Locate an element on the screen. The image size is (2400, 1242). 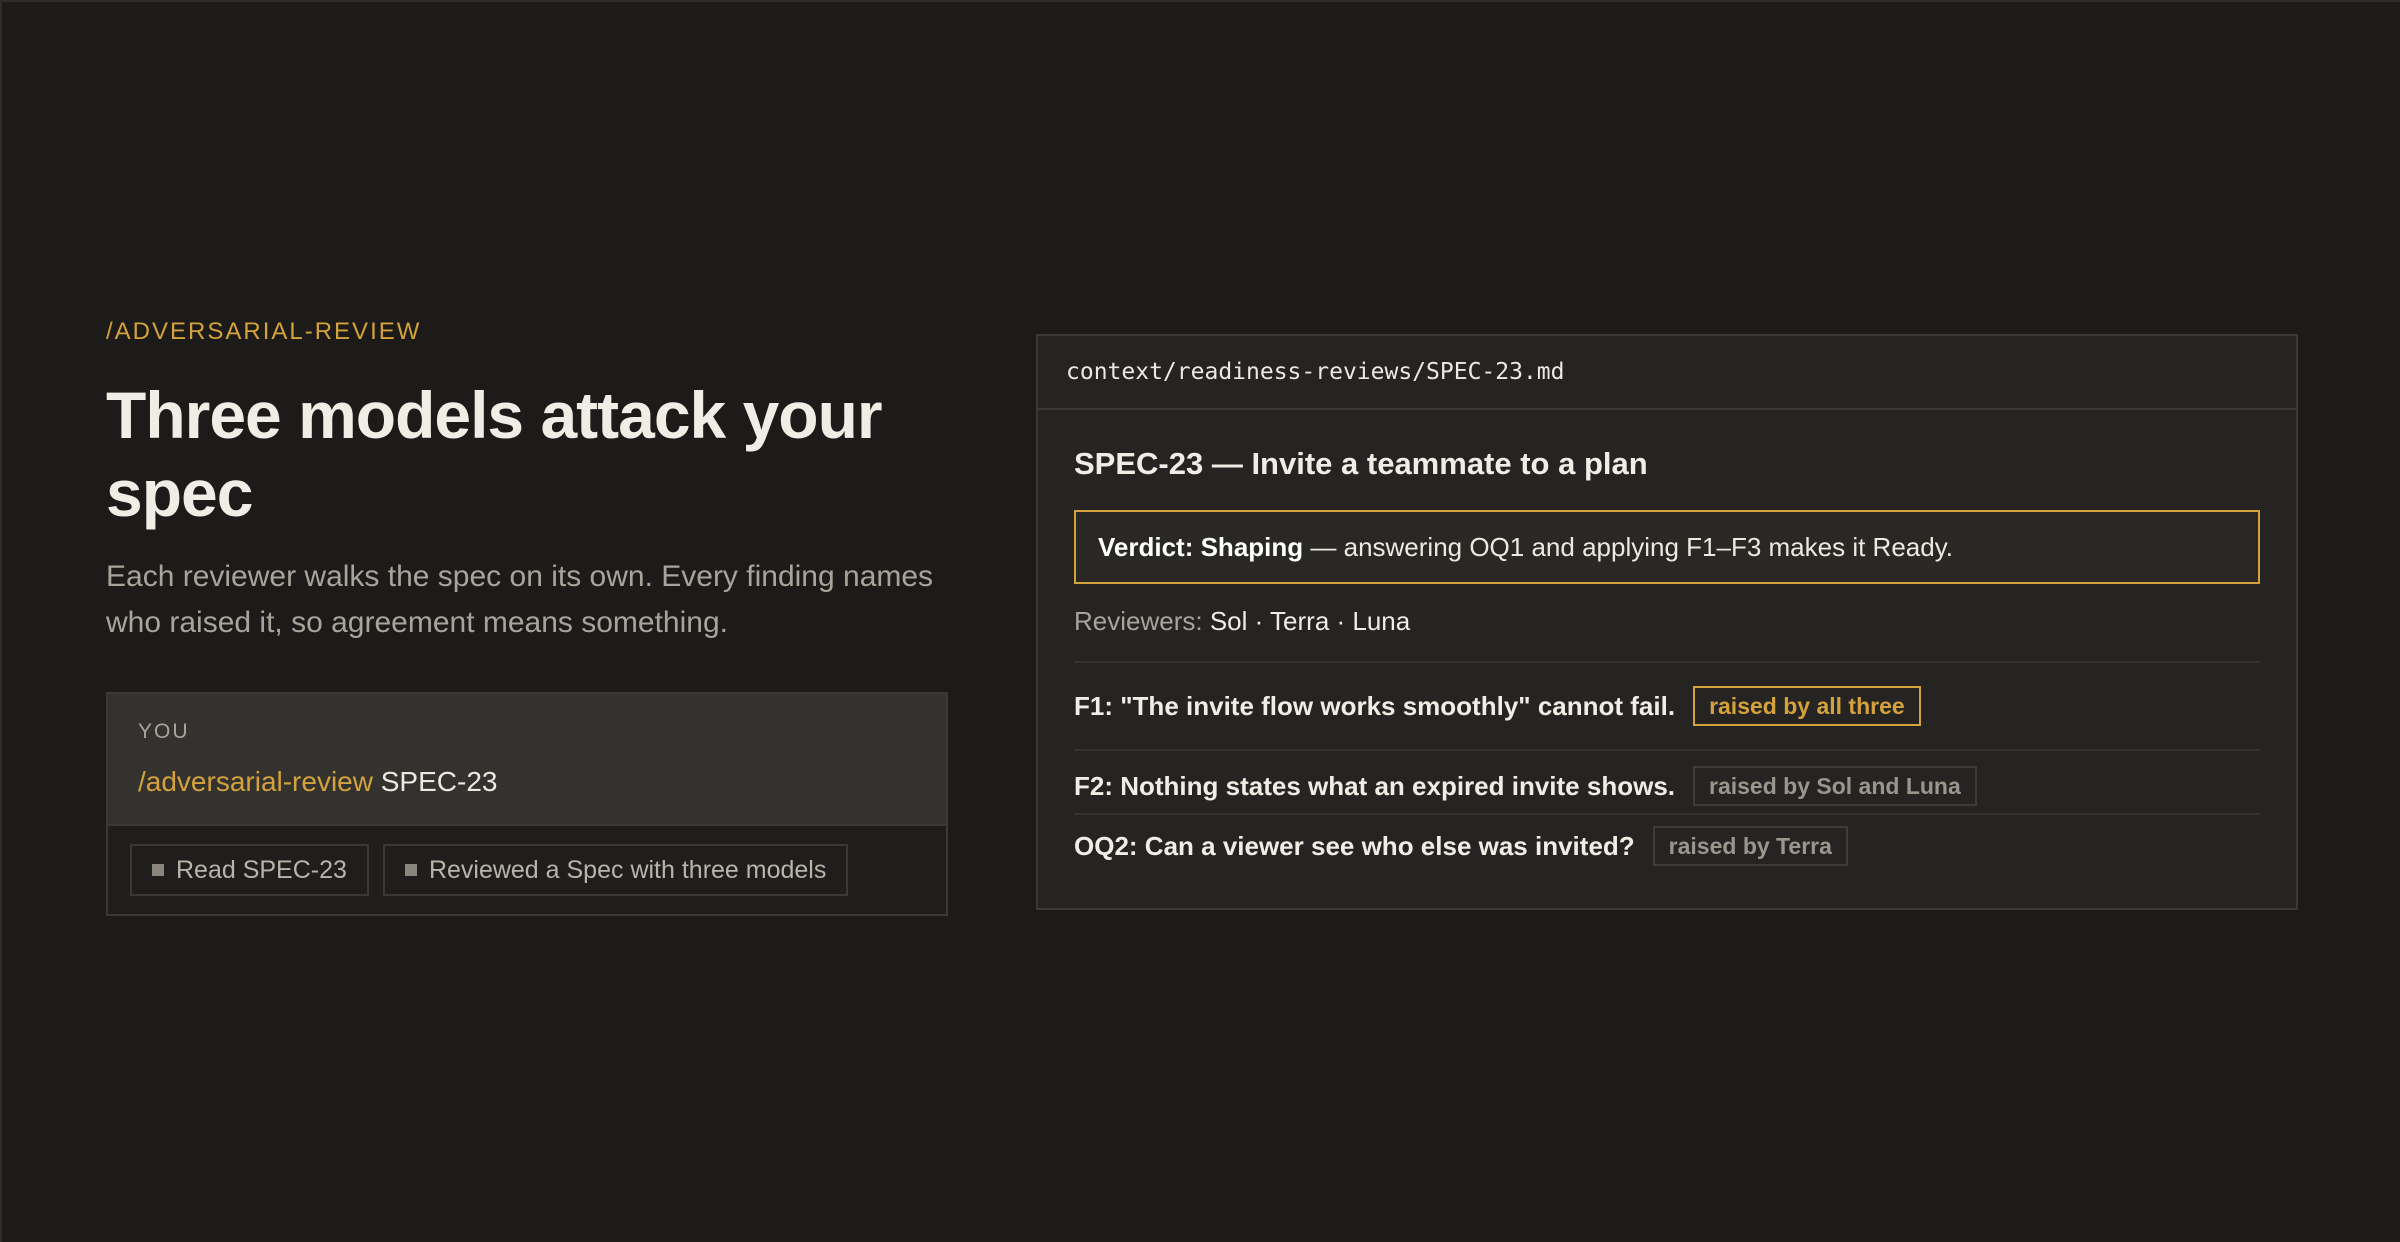
role-label: YOU is located at coordinates (164, 731).